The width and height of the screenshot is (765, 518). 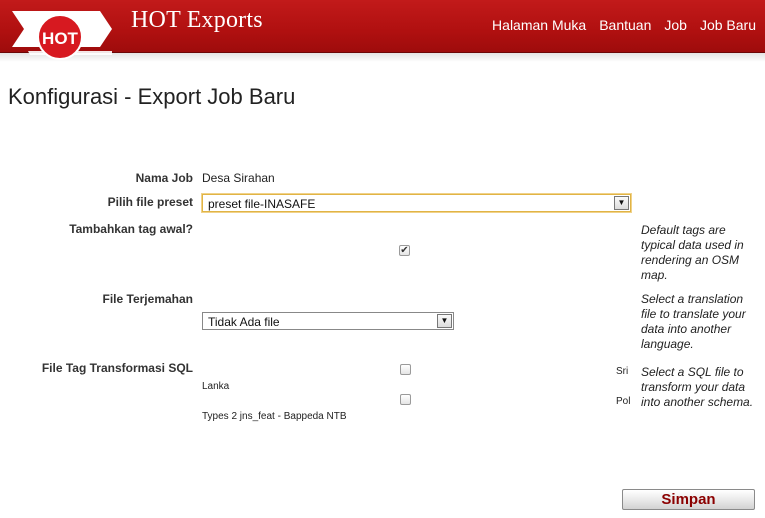 What do you see at coordinates (382, 57) in the screenshot?
I see `header-shadow` at bounding box center [382, 57].